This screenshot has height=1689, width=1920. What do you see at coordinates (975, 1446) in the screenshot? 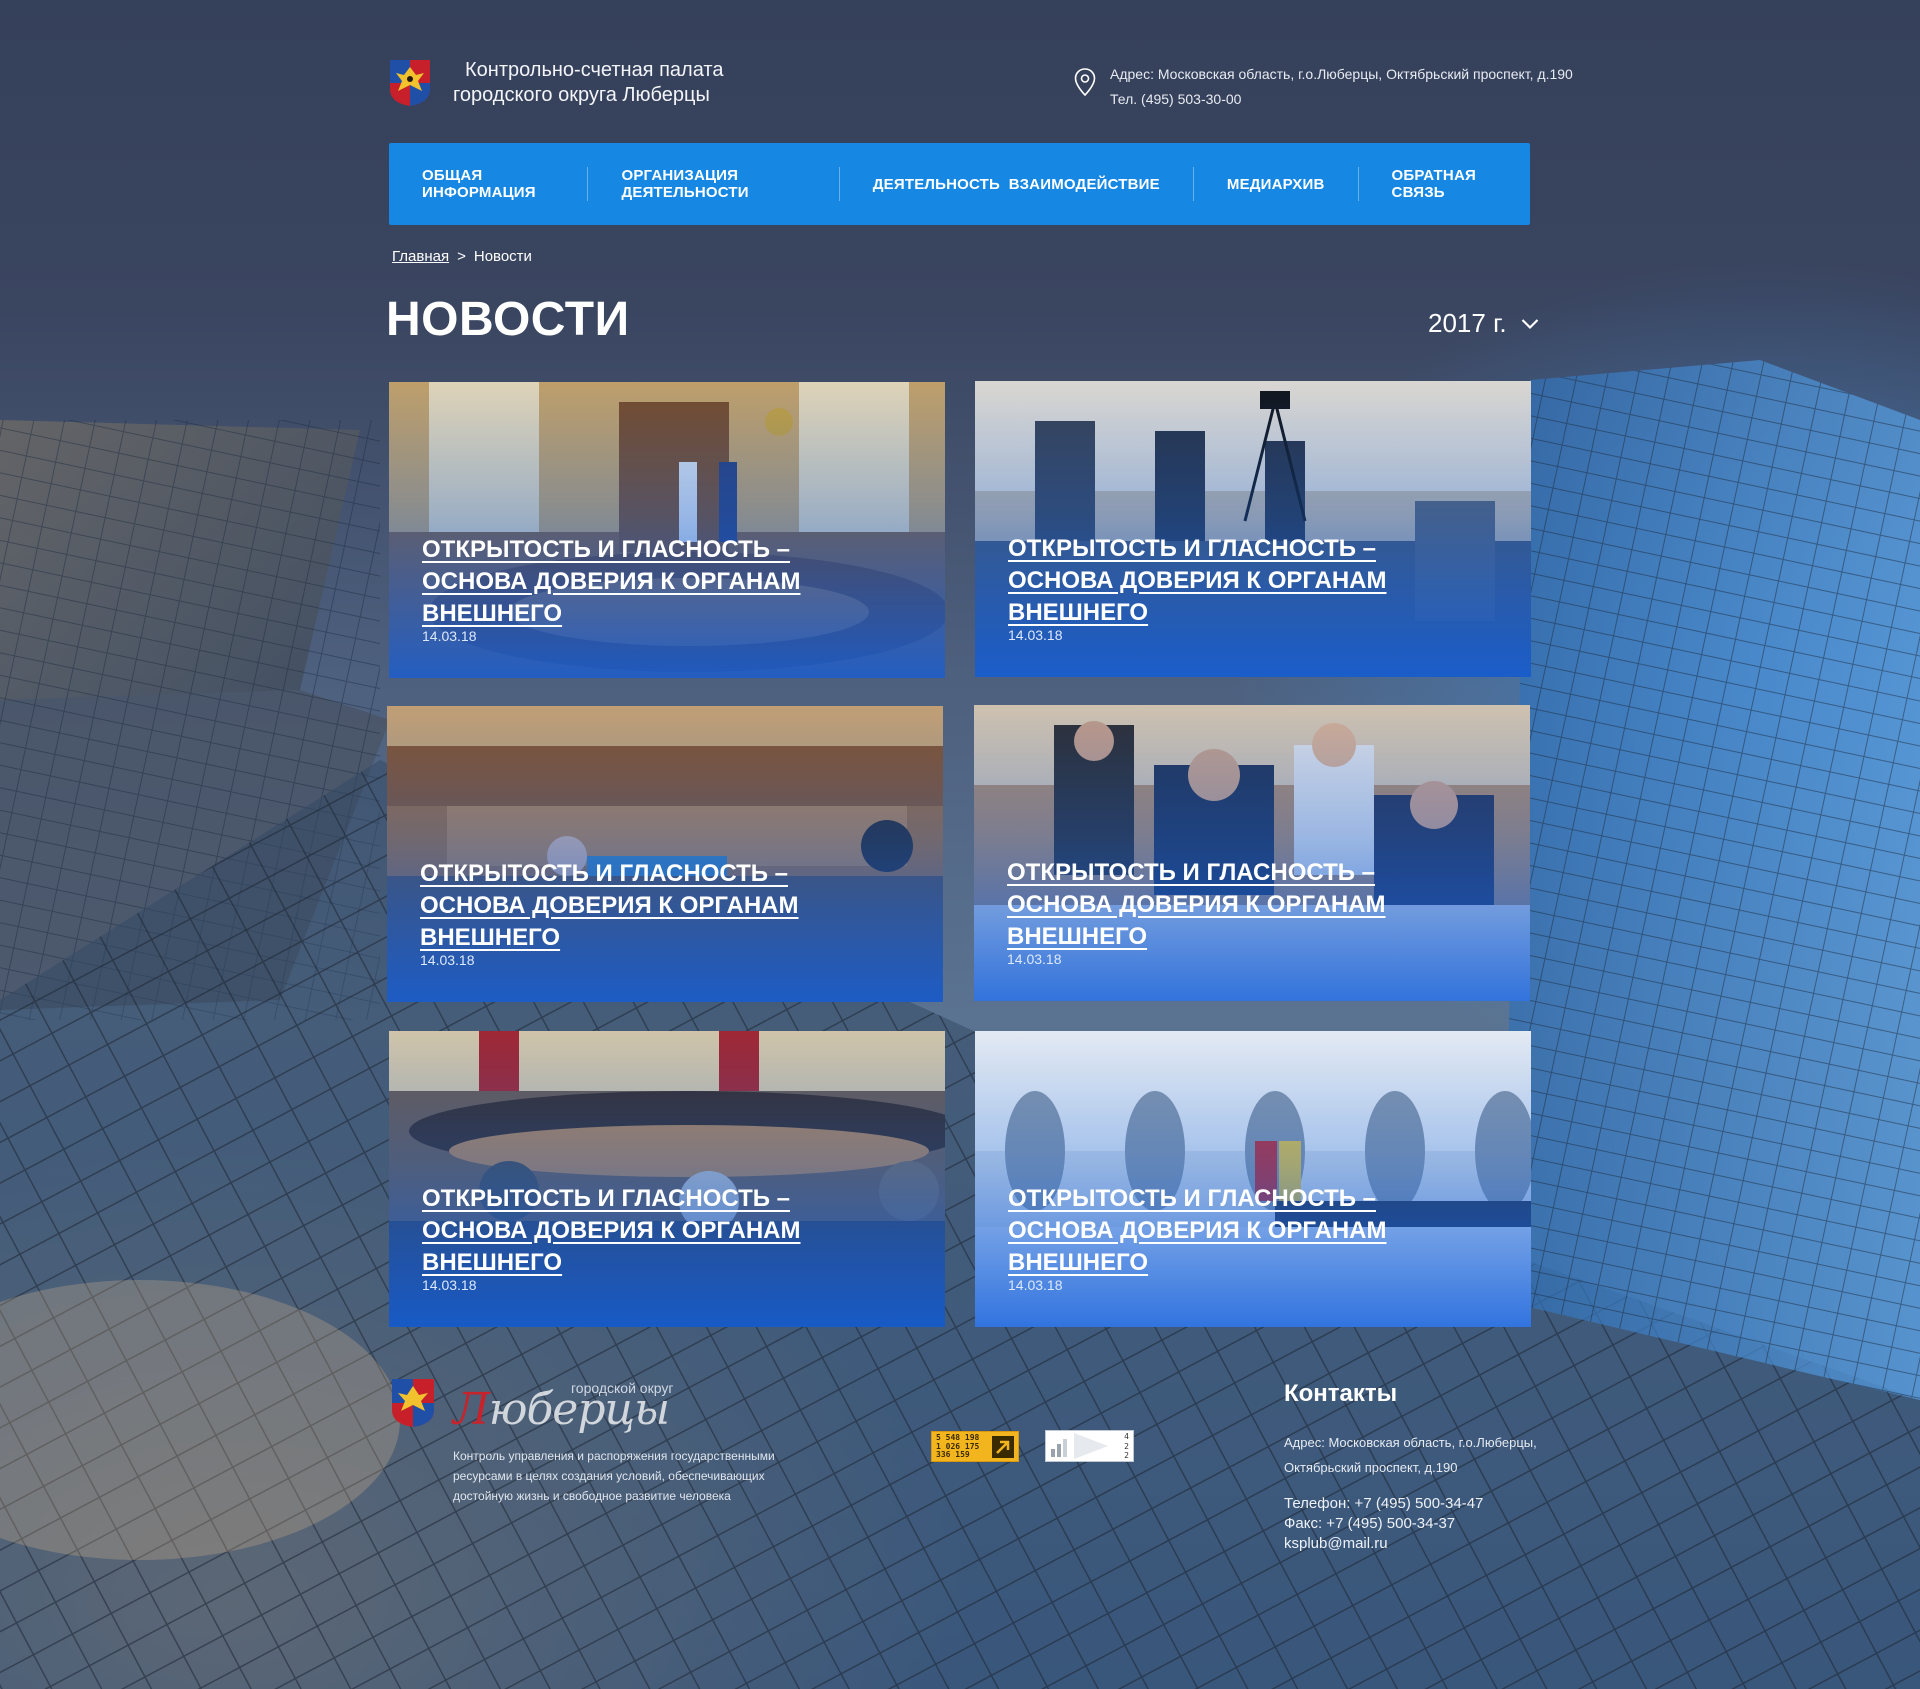
I see `visitor-counter-badge: 5 548 198 1 026 175 336 159` at bounding box center [975, 1446].